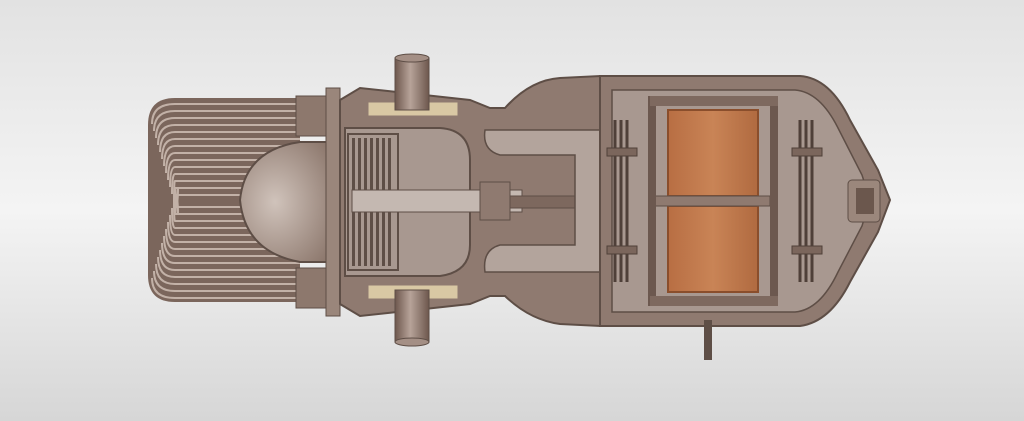  I want to click on end-nozzle, so click(864, 201).